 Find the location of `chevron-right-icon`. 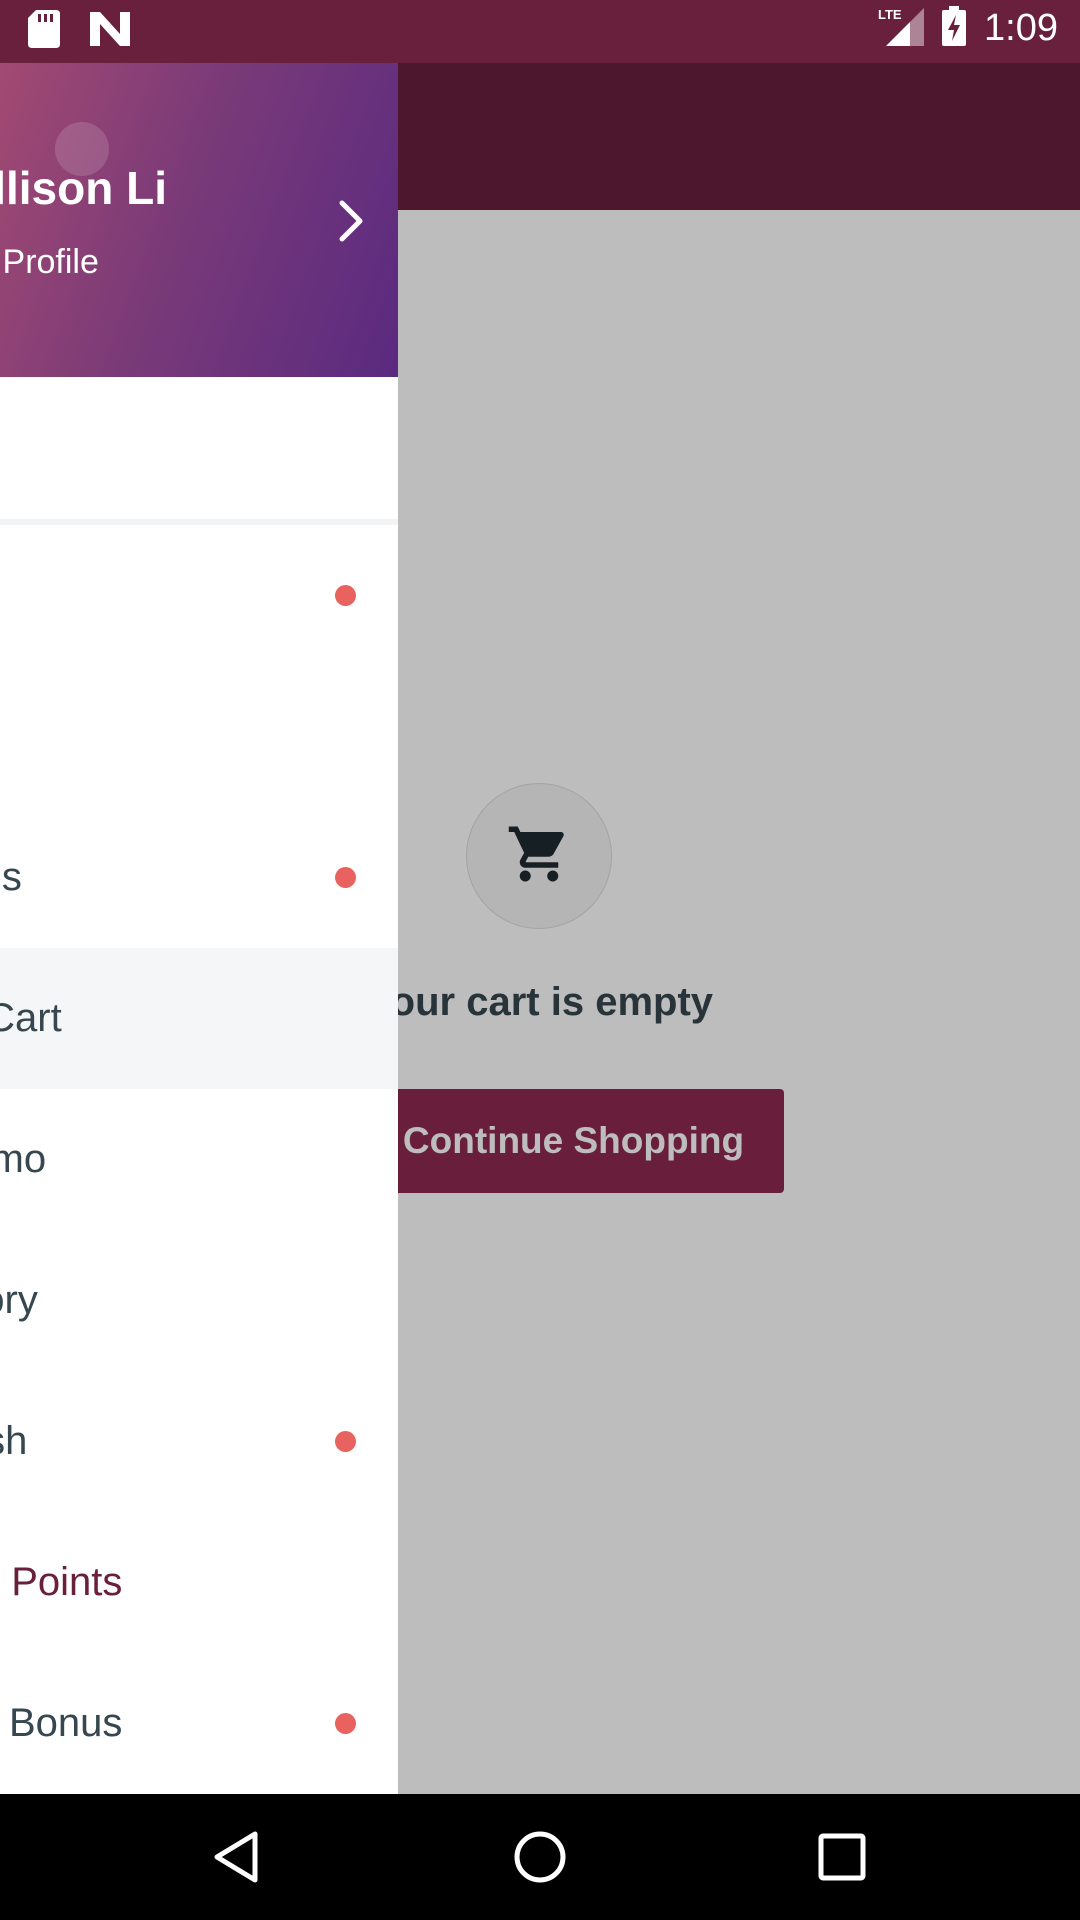

chevron-right-icon is located at coordinates (351, 223).